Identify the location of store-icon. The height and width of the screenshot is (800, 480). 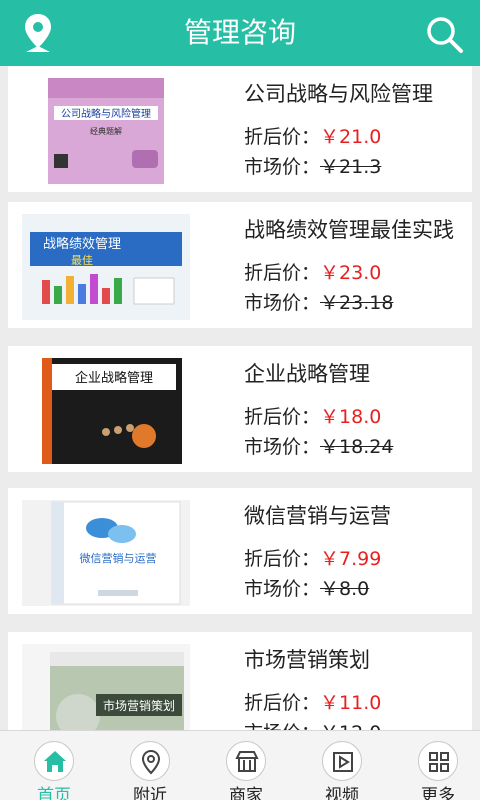
(246, 761).